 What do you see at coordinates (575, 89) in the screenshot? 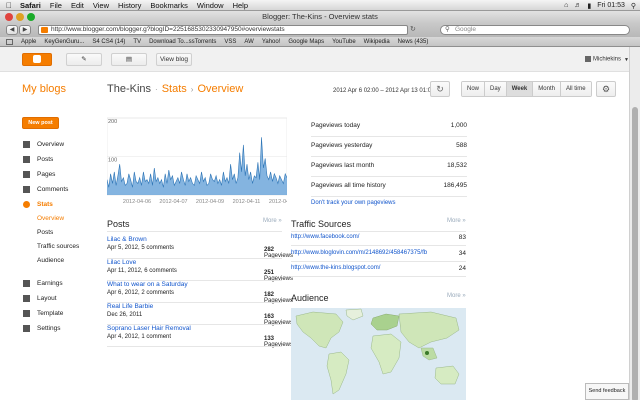
I see `range-all-time: All time` at bounding box center [575, 89].